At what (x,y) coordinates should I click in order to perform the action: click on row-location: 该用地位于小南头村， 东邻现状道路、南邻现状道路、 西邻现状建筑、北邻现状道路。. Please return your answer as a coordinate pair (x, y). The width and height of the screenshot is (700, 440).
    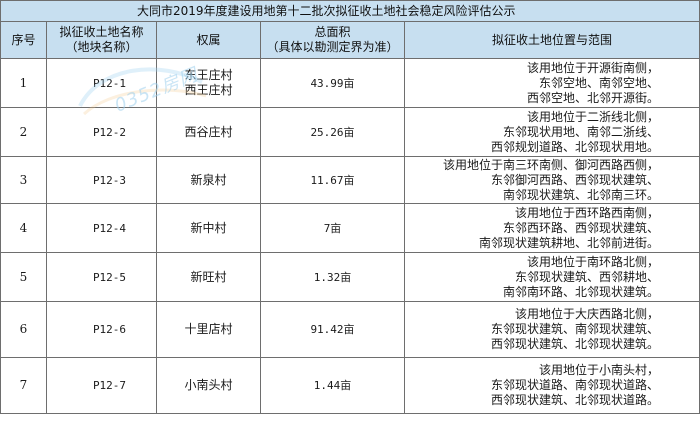
    Looking at the image, I should click on (552, 385).